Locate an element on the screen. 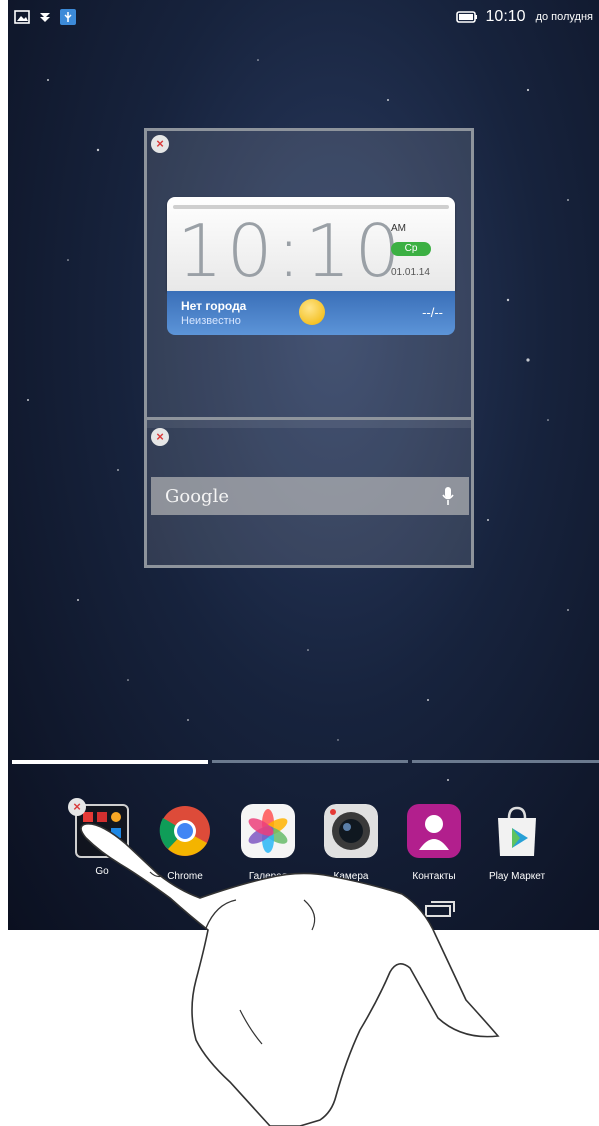 The width and height of the screenshot is (599, 1126). google-logo: Google is located at coordinates (197, 496).